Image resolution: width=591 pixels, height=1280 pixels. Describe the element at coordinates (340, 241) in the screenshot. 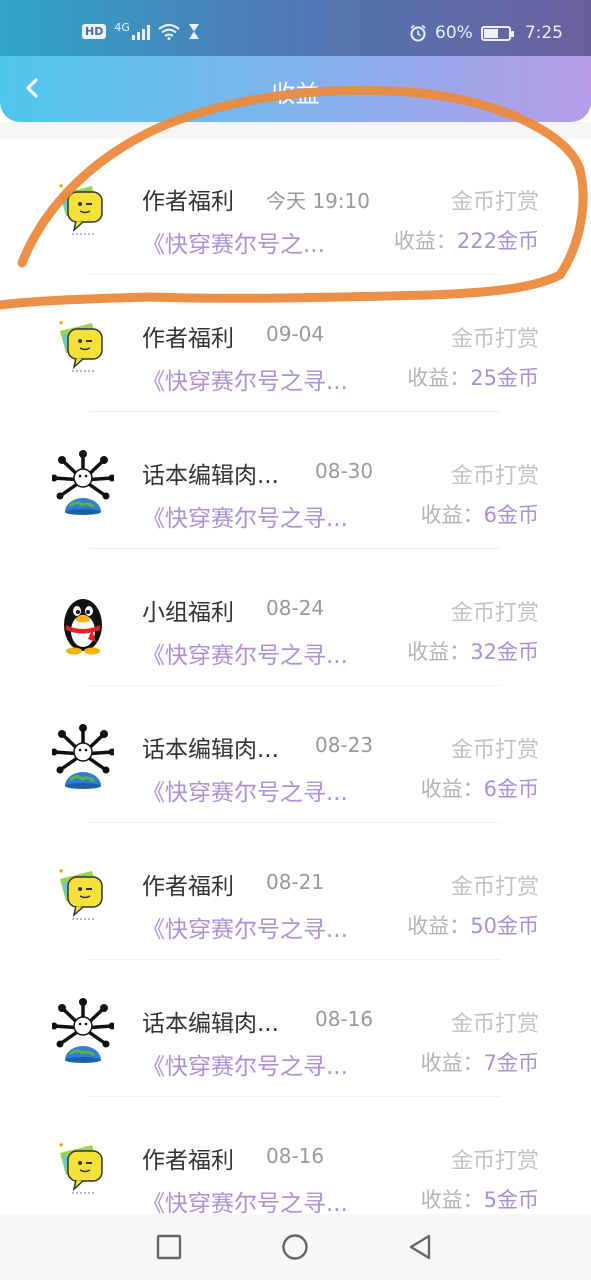

I see `item-detail: 《快穿赛尔号之... 收益：222金币` at that location.